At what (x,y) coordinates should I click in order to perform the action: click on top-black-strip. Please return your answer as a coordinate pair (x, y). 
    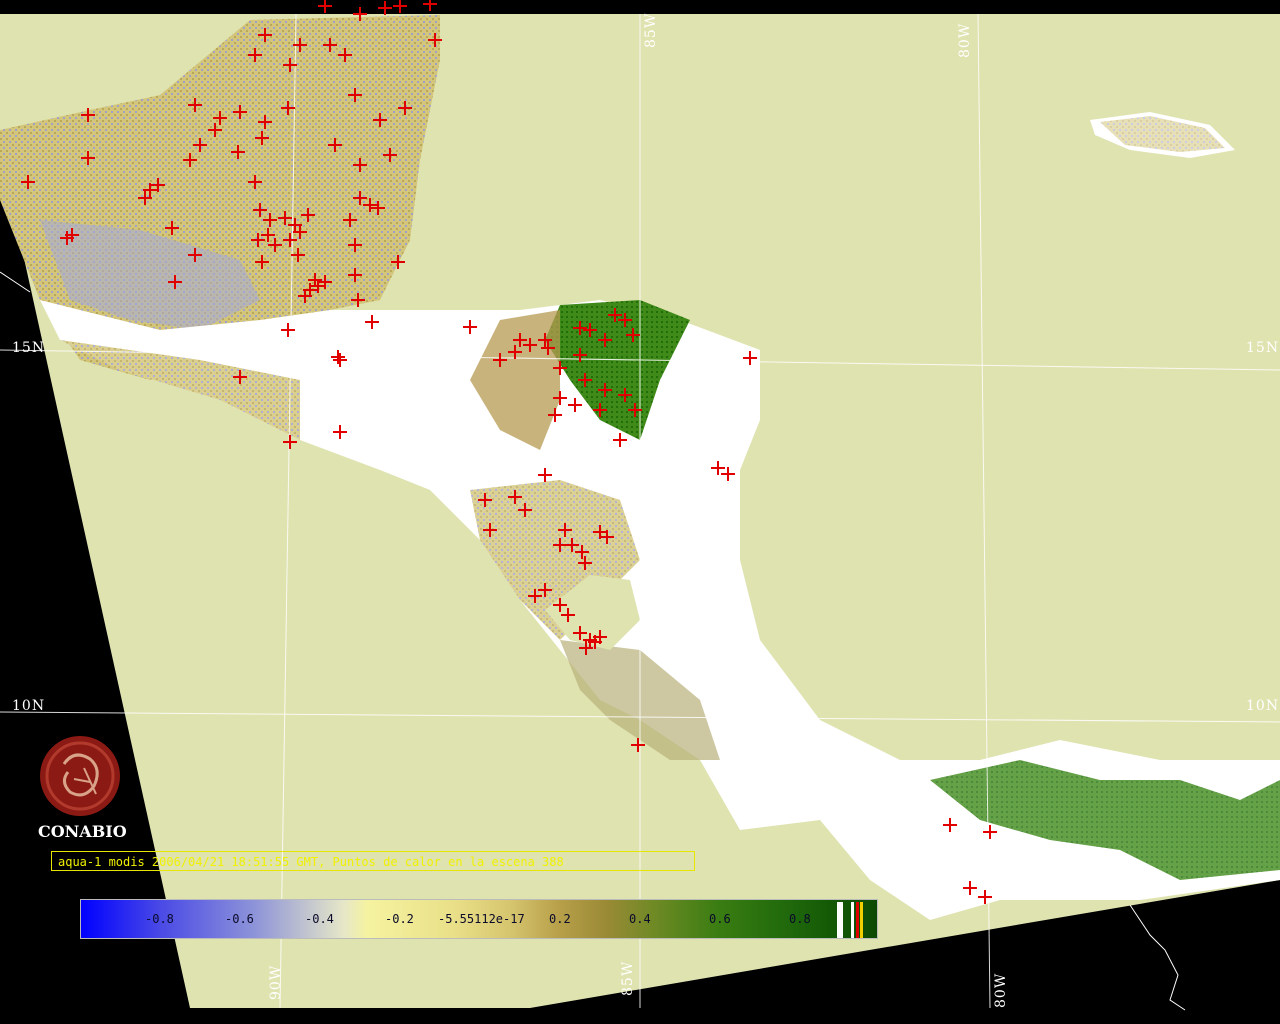
    Looking at the image, I should click on (640, 7).